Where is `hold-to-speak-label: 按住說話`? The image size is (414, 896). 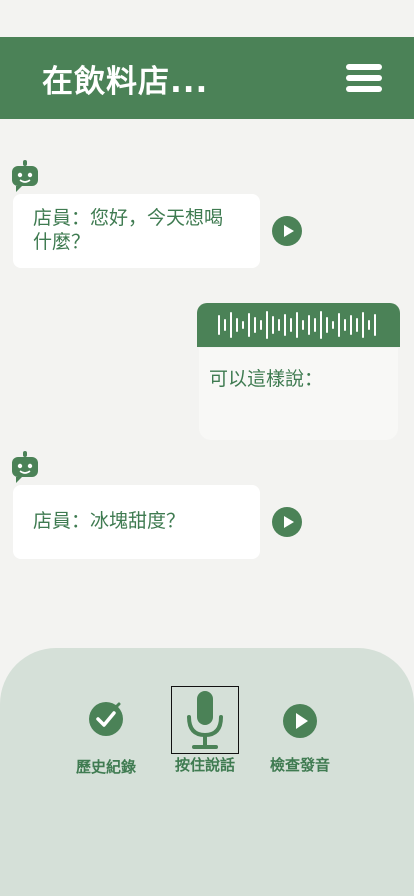 hold-to-speak-label: 按住說話 is located at coordinates (204, 765).